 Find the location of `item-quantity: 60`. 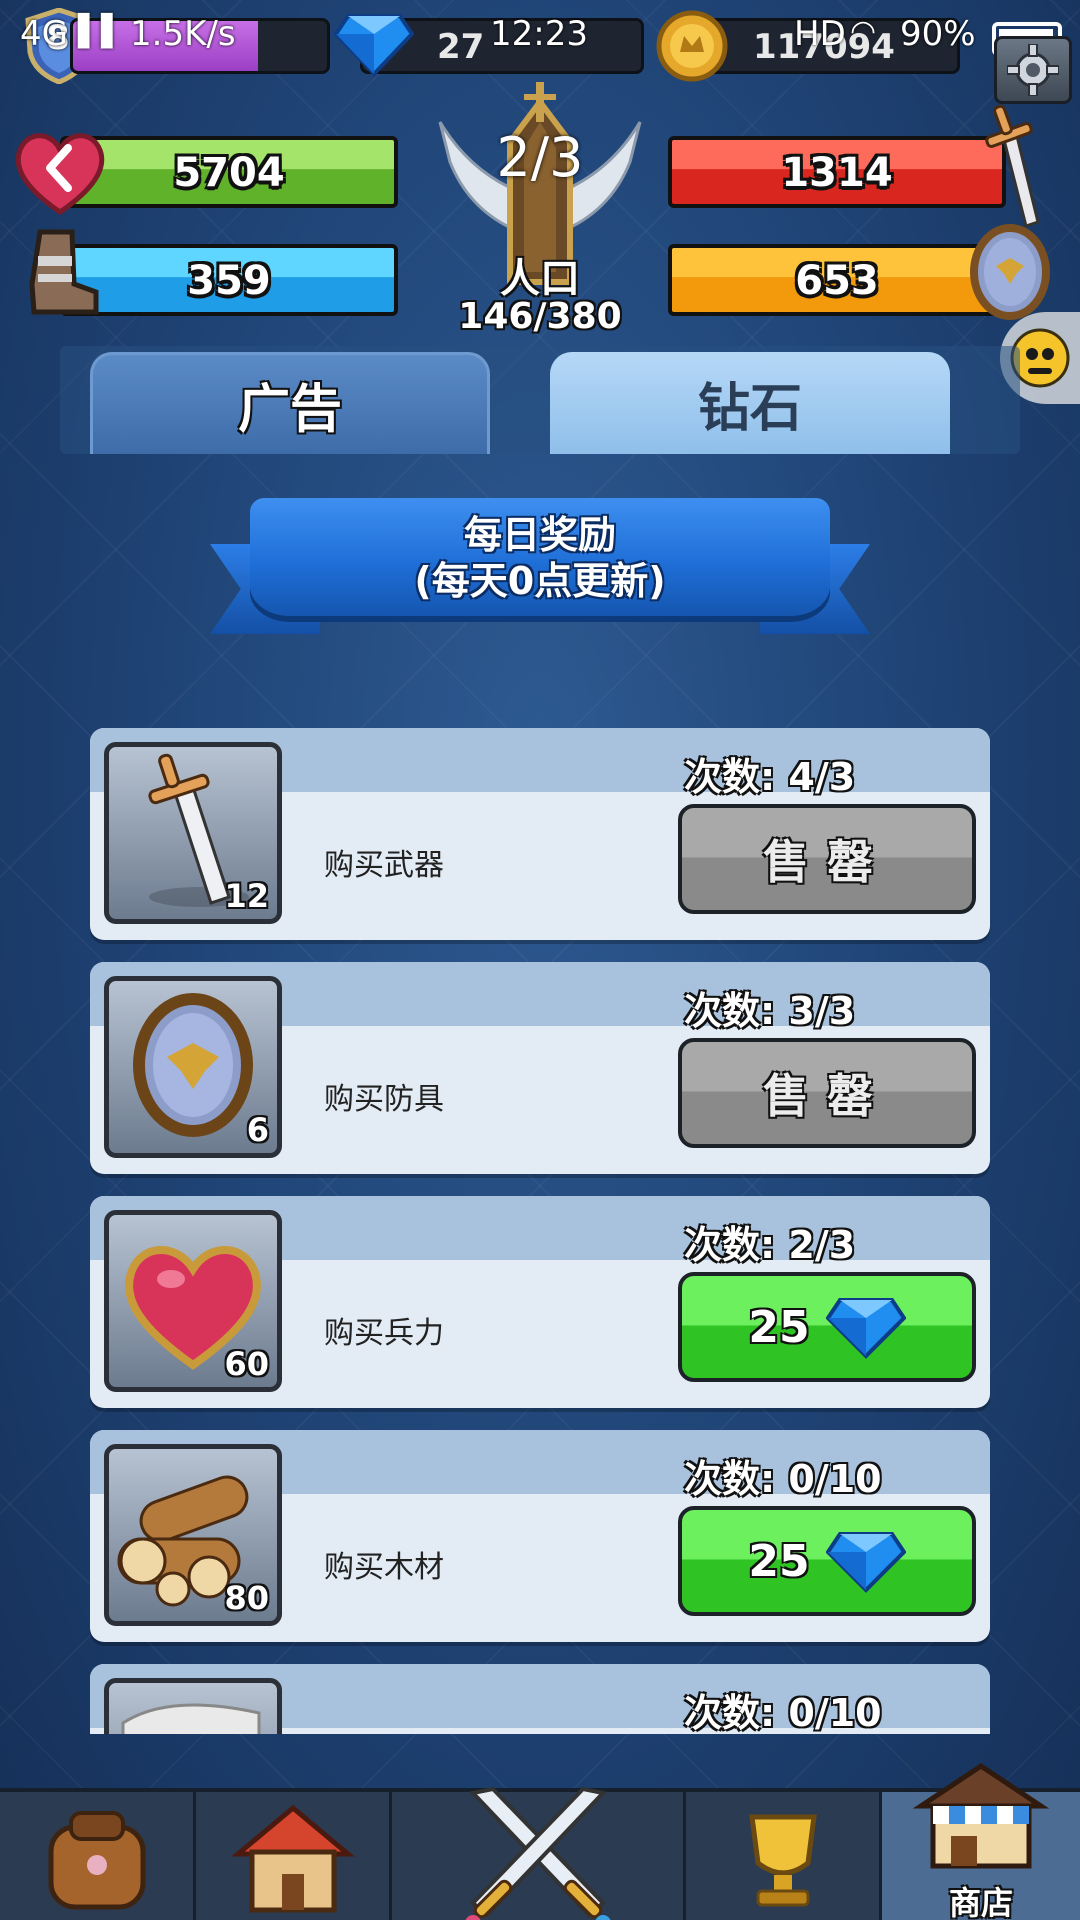

item-quantity: 60 is located at coordinates (246, 1364).